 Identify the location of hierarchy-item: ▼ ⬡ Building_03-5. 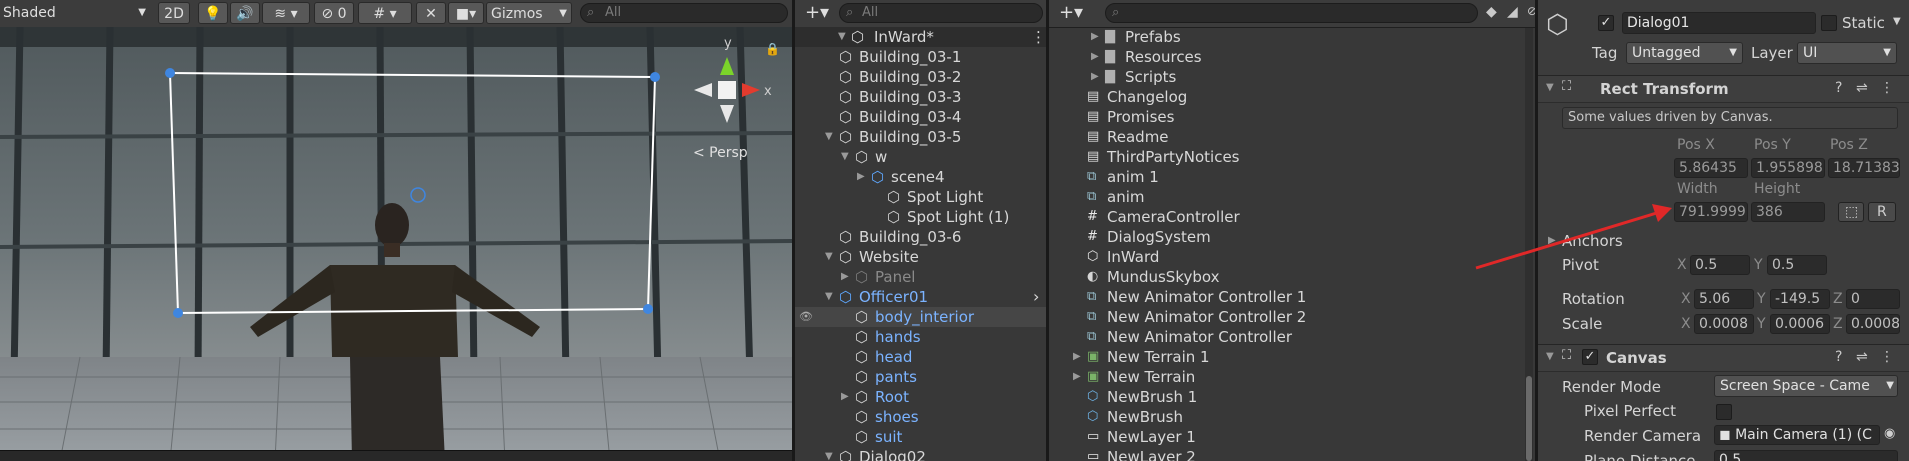
(920, 137).